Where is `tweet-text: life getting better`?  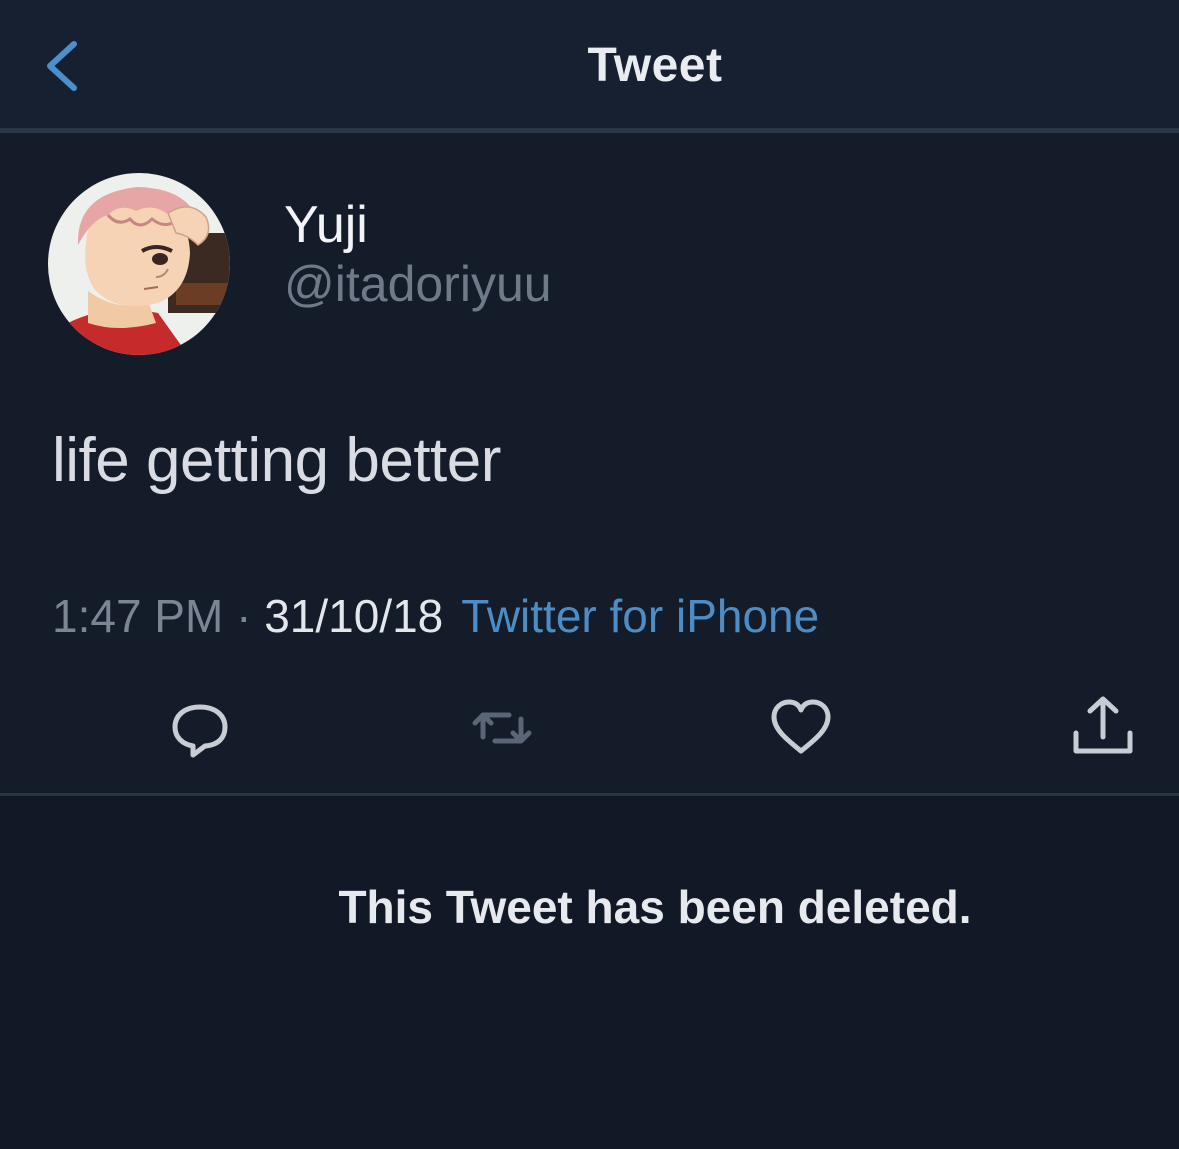
tweet-text: life getting better is located at coordinates (276, 460).